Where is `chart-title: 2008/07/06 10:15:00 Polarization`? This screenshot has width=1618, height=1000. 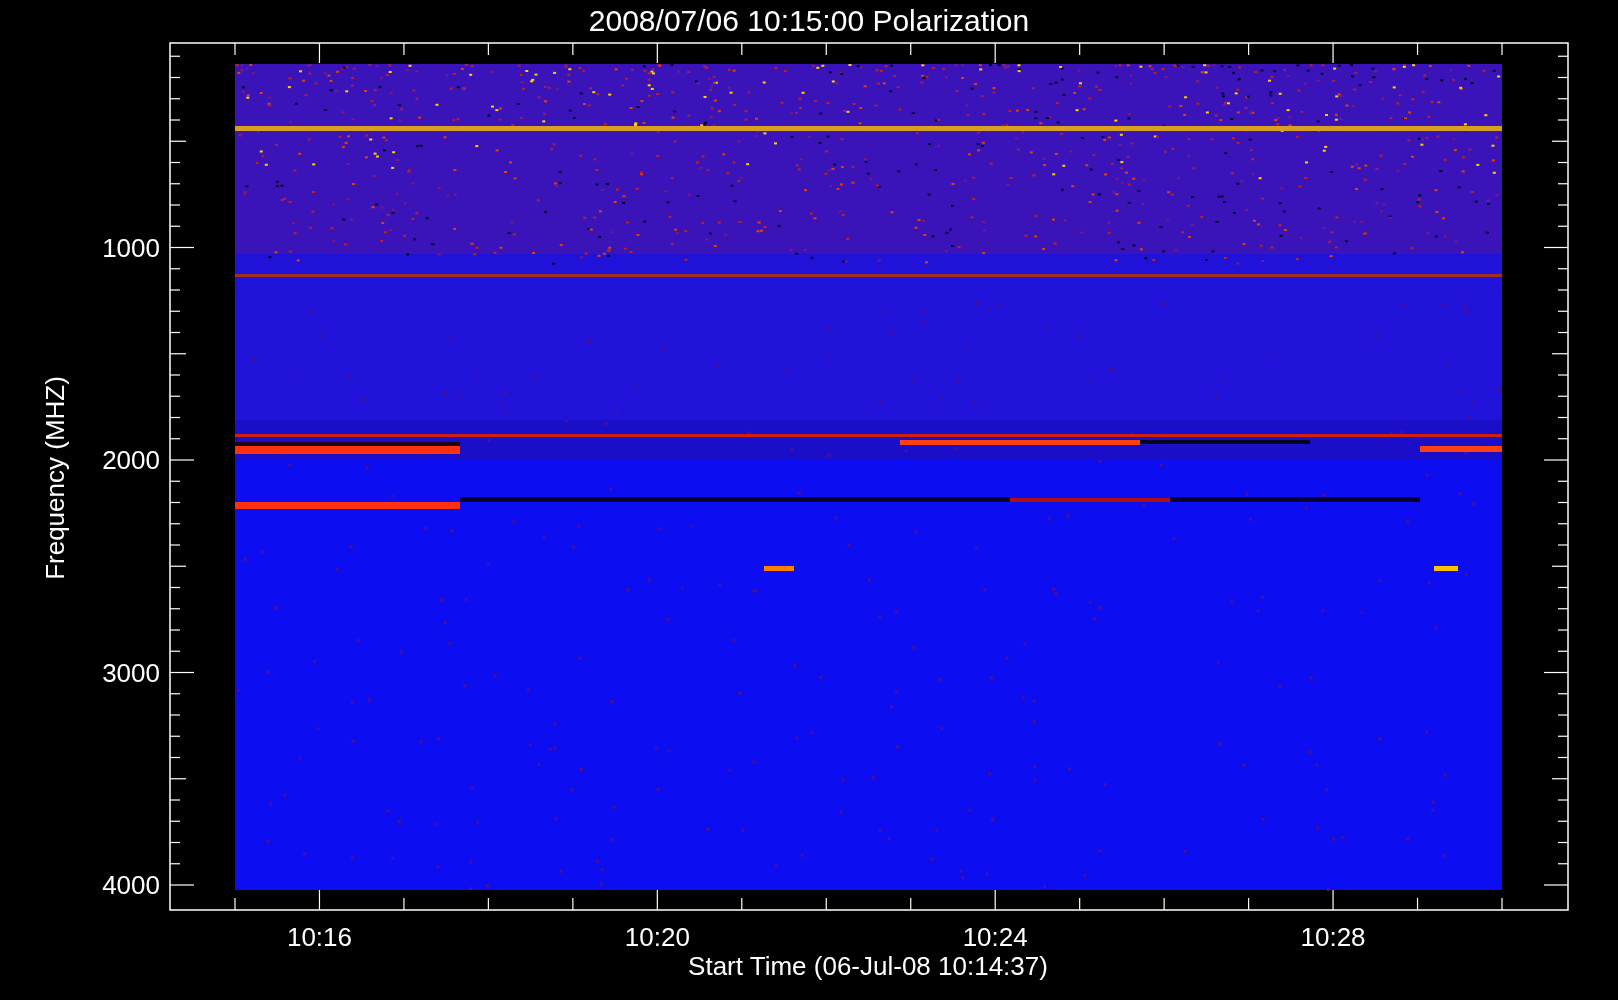
chart-title: 2008/07/06 10:15:00 Polarization is located at coordinates (809, 20).